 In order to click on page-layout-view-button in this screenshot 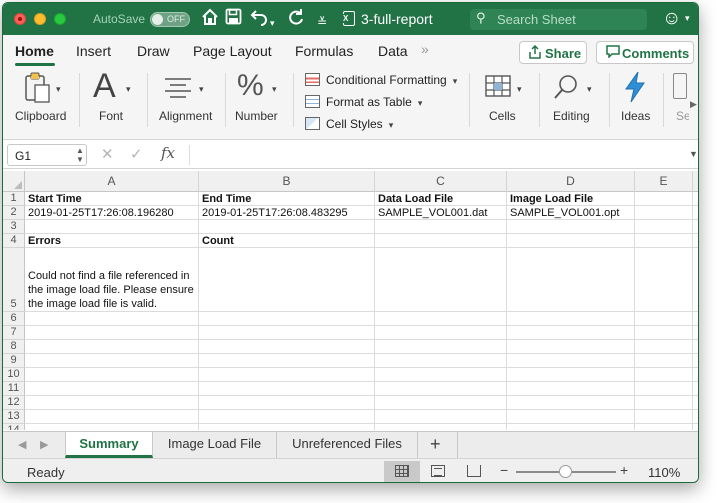, I will do `click(438, 471)`.